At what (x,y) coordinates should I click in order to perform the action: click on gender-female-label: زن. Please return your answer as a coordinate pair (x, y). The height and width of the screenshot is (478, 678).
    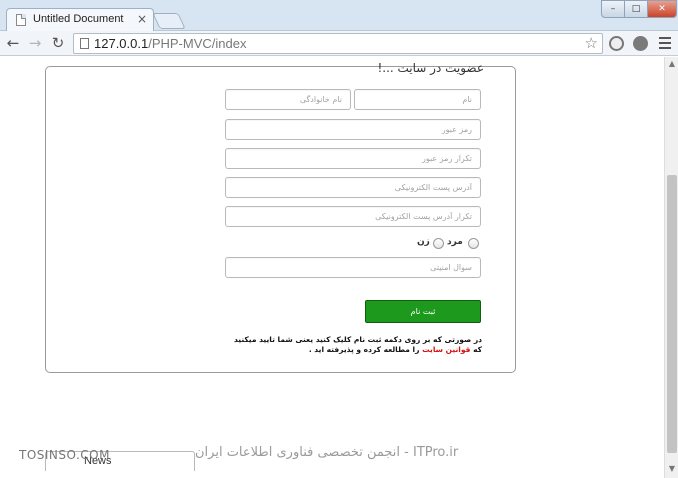
    Looking at the image, I should click on (423, 242).